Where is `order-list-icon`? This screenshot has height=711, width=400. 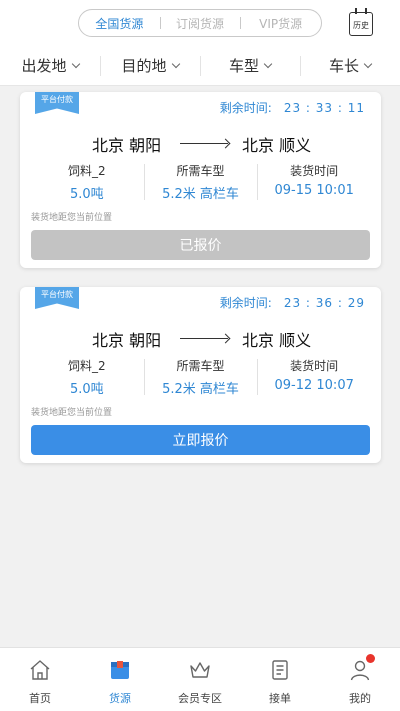
order-list-icon is located at coordinates (280, 670).